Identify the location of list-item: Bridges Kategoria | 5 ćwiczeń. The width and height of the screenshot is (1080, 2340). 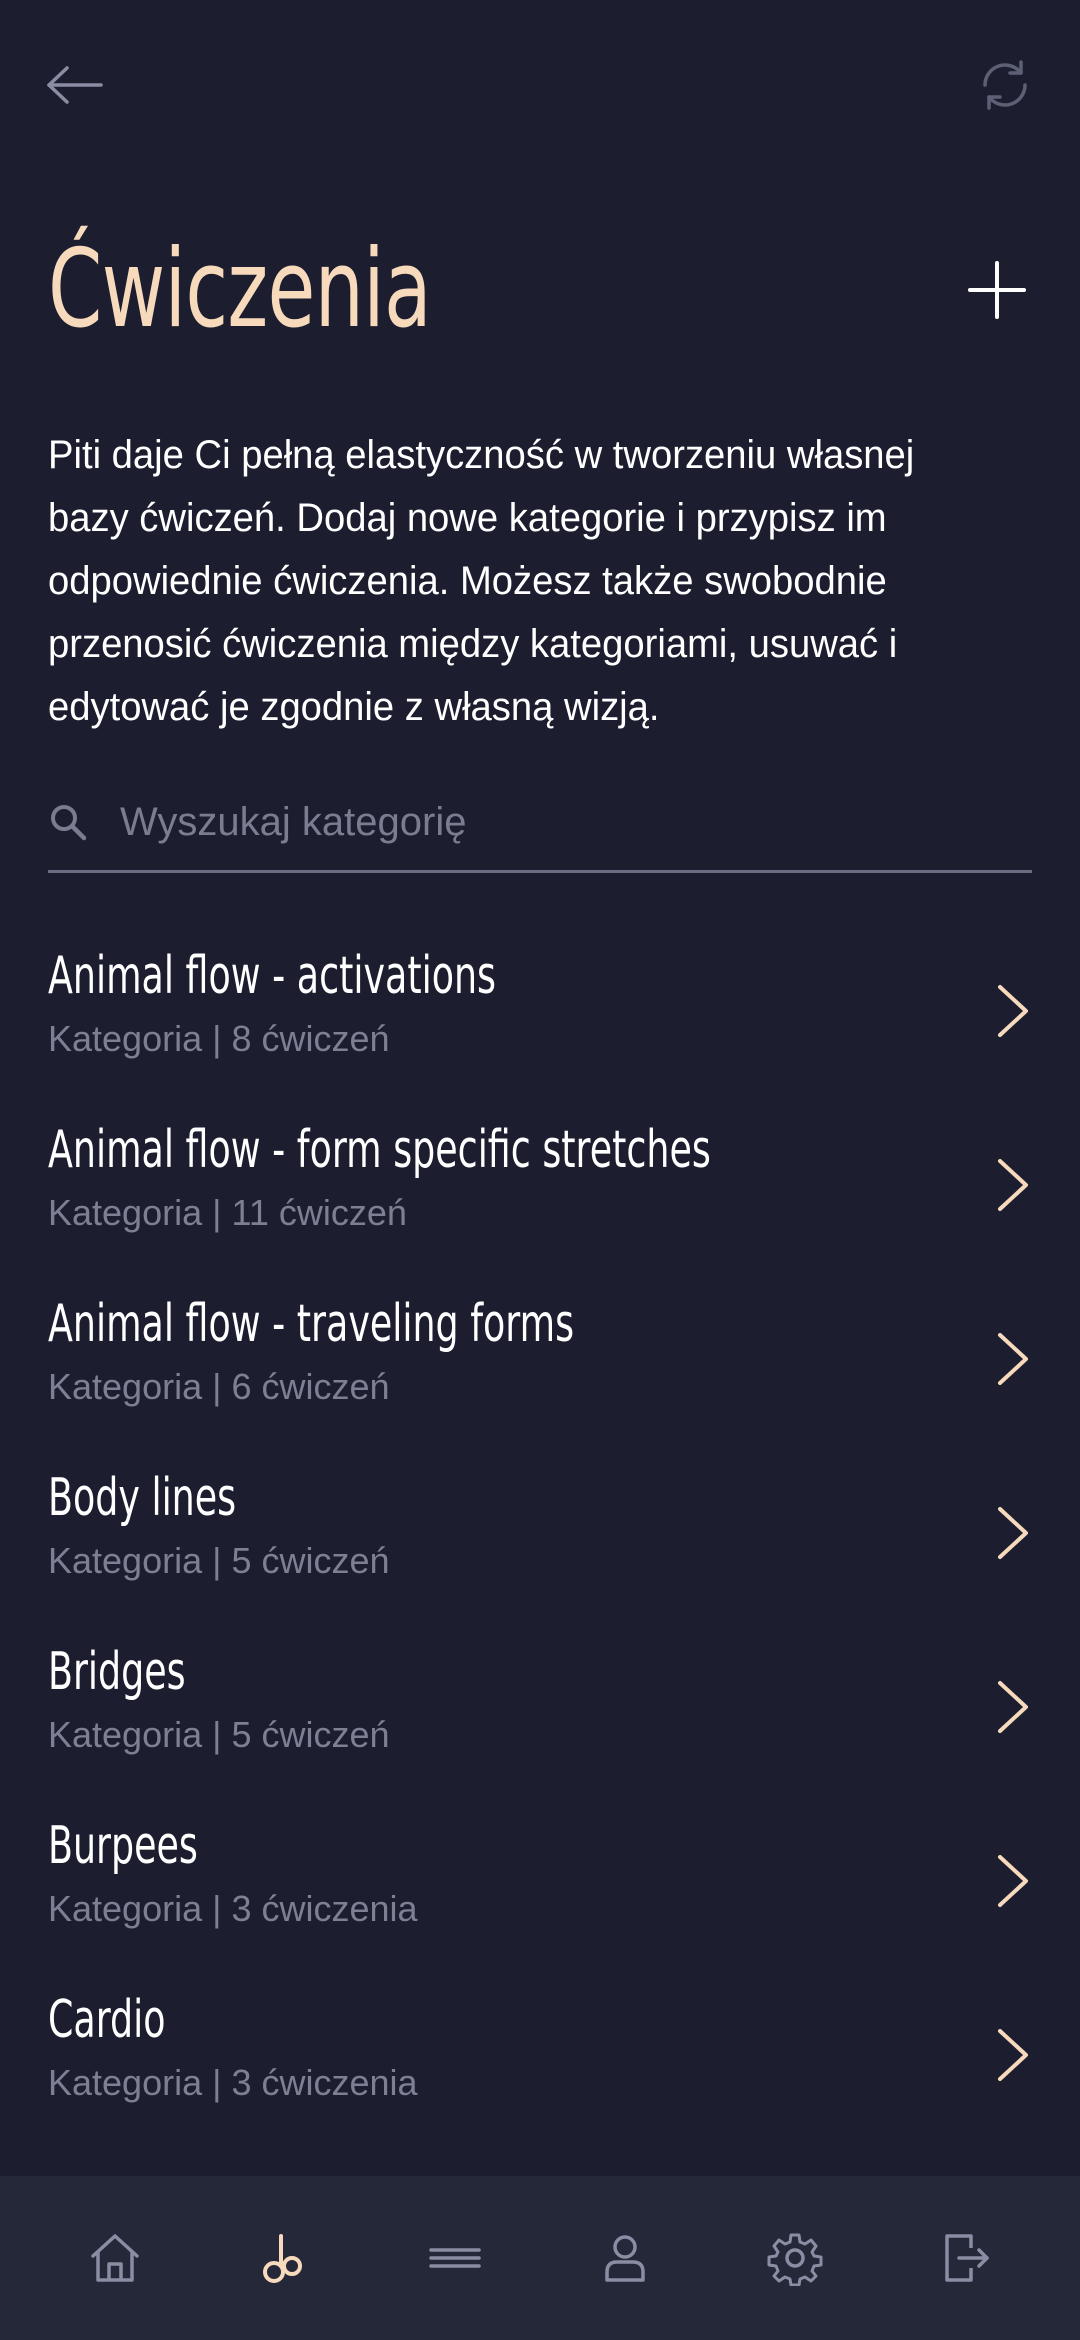
(544, 1707).